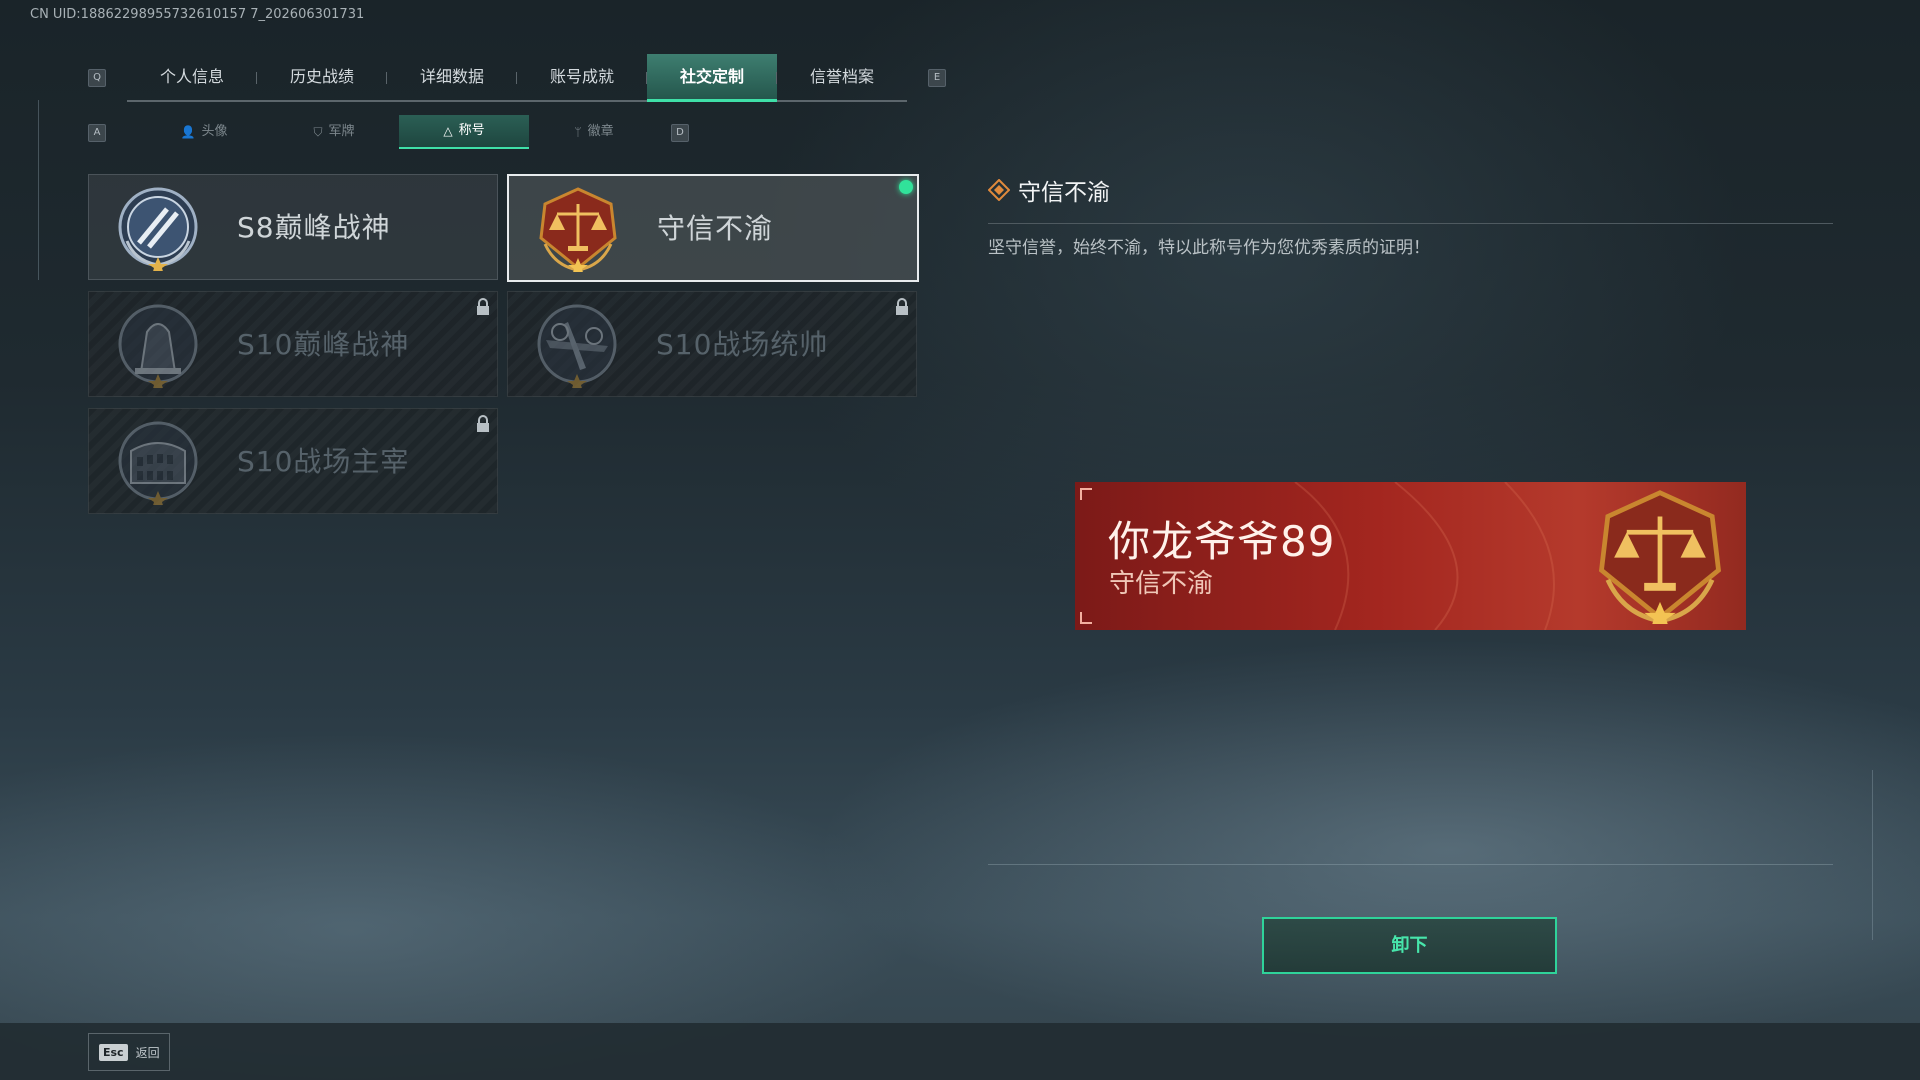  Describe the element at coordinates (192, 77) in the screenshot. I see `tab-personal-info: 个人信息` at that location.